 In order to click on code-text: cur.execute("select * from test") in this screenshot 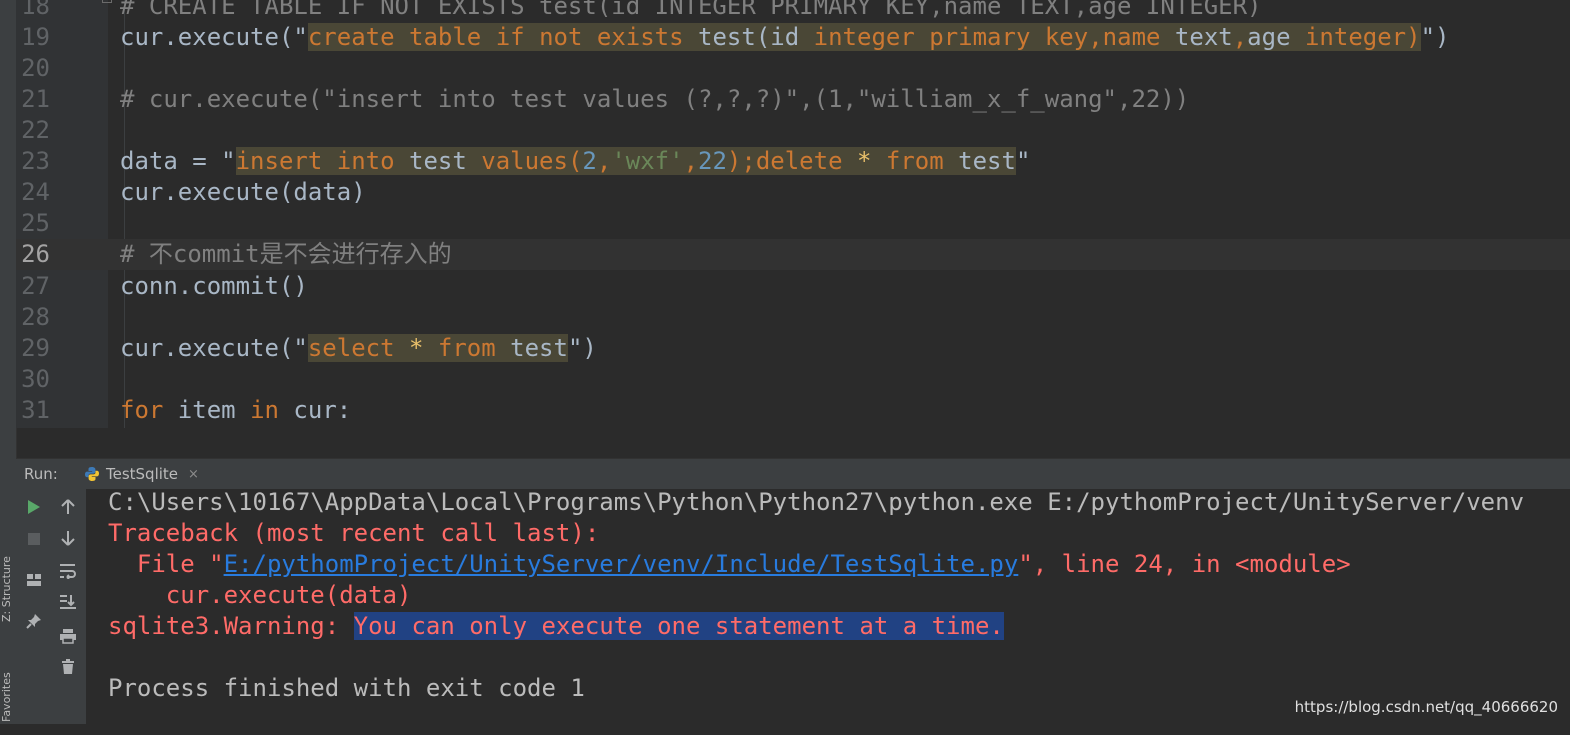, I will do `click(358, 348)`.